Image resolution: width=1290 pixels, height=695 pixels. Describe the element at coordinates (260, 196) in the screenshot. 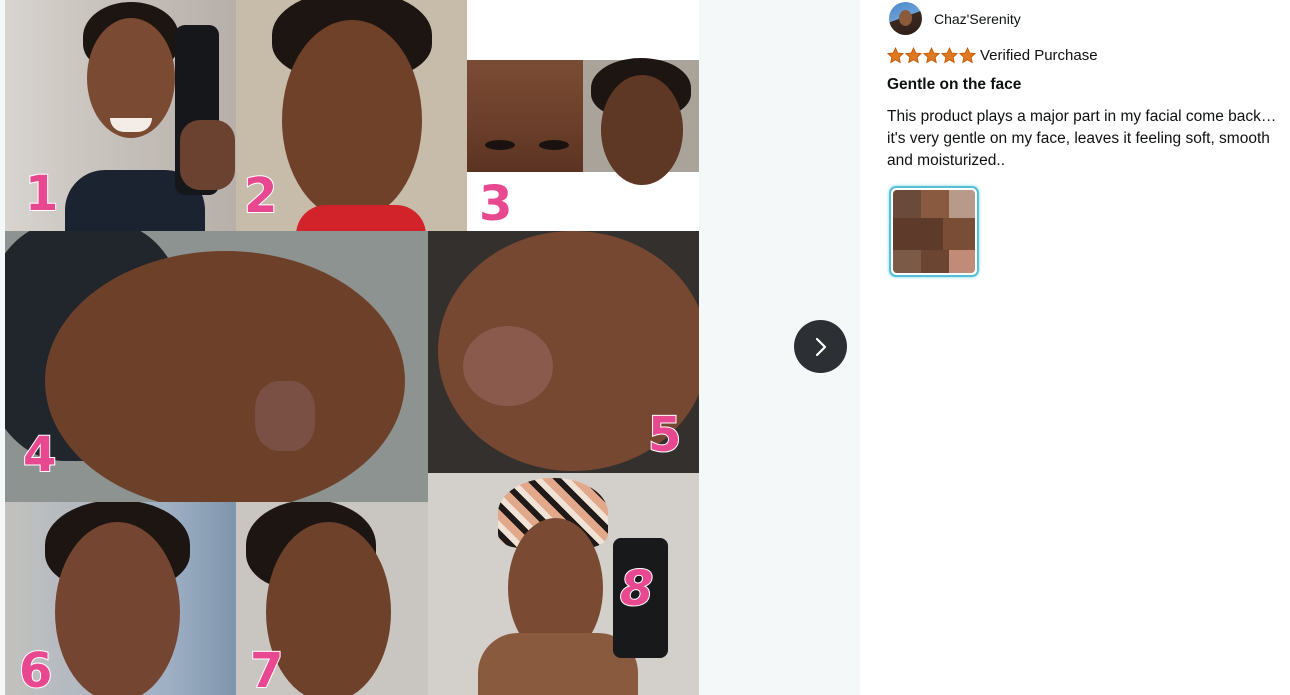

I see `tile-number-2: 2` at that location.